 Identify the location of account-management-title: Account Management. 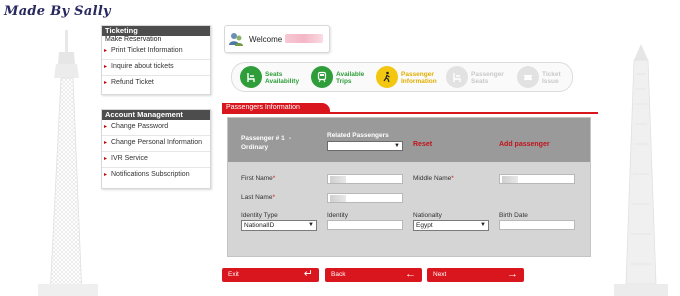
(156, 115).